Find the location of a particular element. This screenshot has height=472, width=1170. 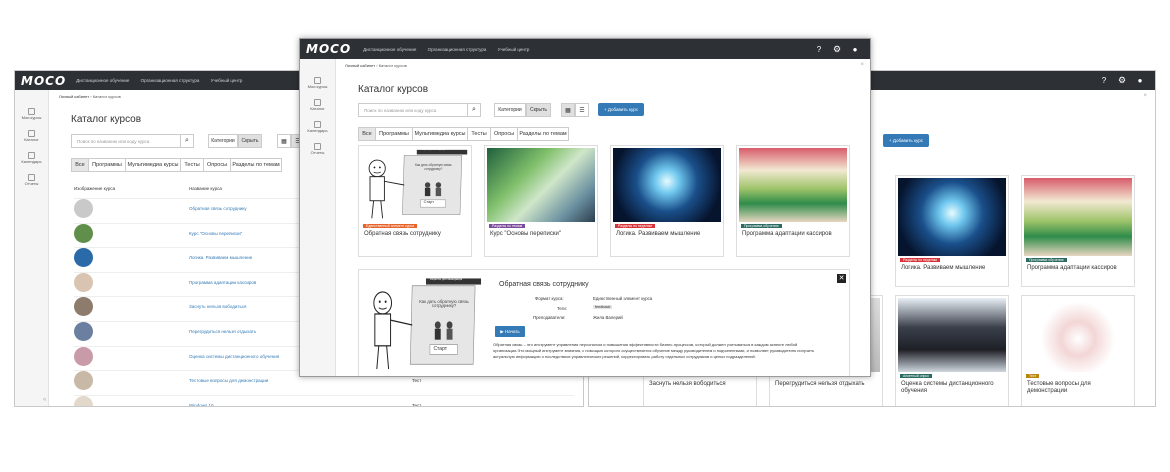

sidebar-collapse-icon: « is located at coordinates (44, 400).